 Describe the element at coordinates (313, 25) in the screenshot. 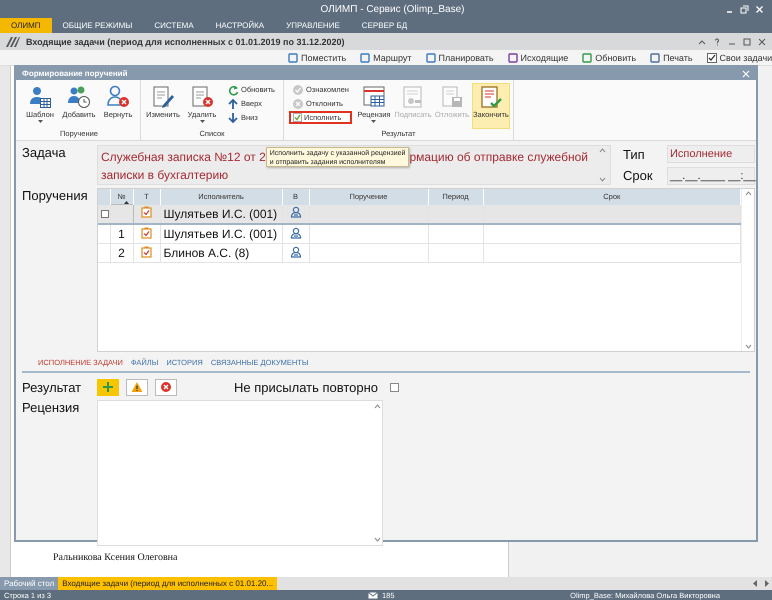

I see `menu-tab: УПРАВЛЕНИЕ` at that location.